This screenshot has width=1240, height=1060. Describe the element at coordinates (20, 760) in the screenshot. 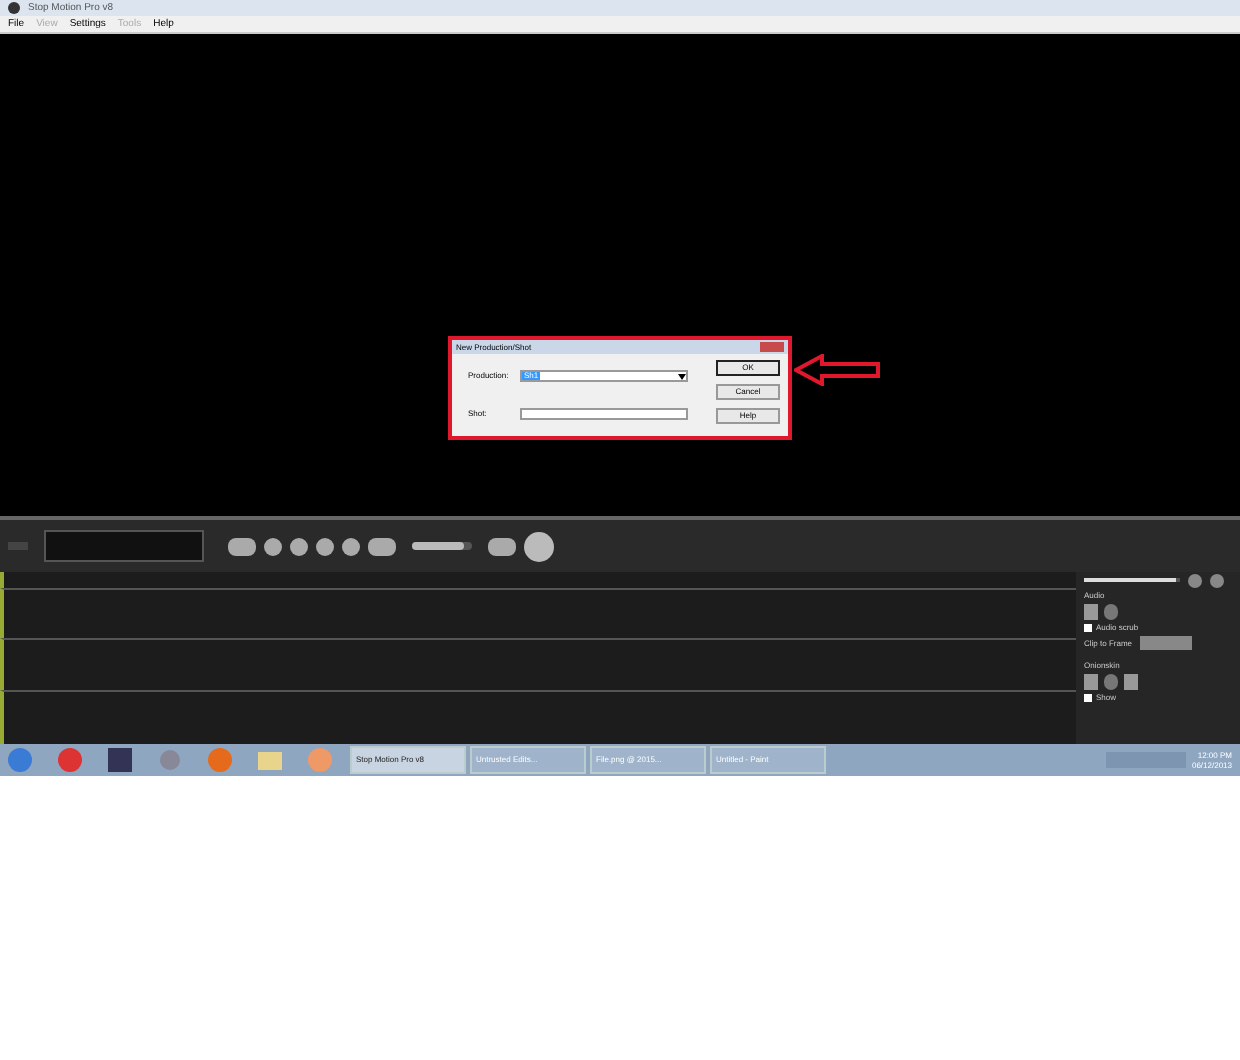

I see `start-icon` at that location.